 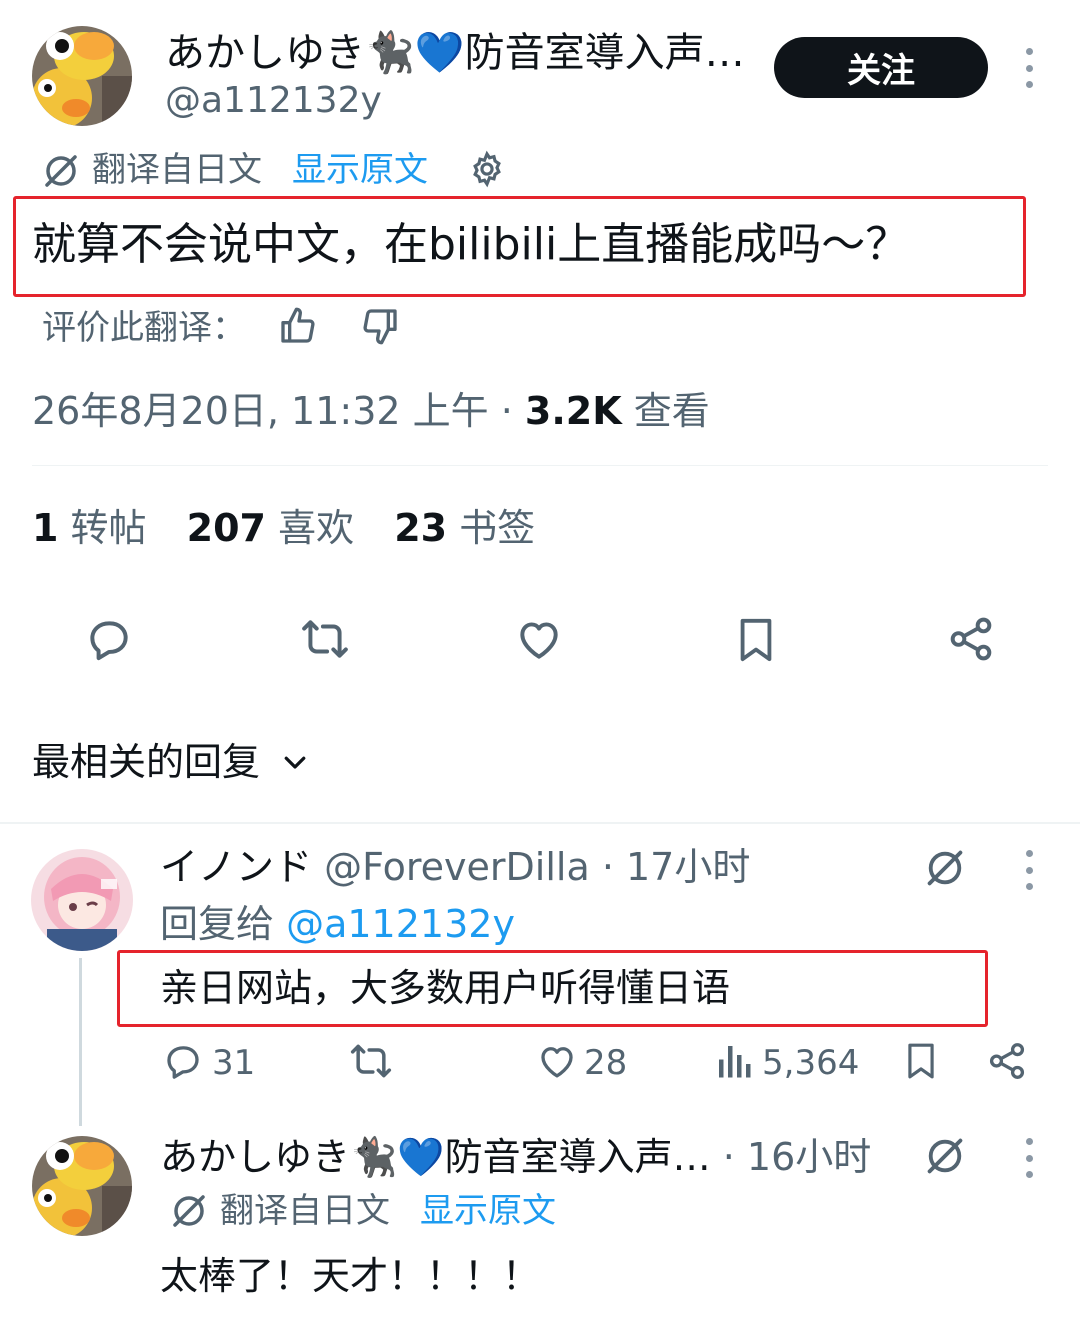 What do you see at coordinates (676, 867) in the screenshot?
I see `reply-time: · 17小时` at bounding box center [676, 867].